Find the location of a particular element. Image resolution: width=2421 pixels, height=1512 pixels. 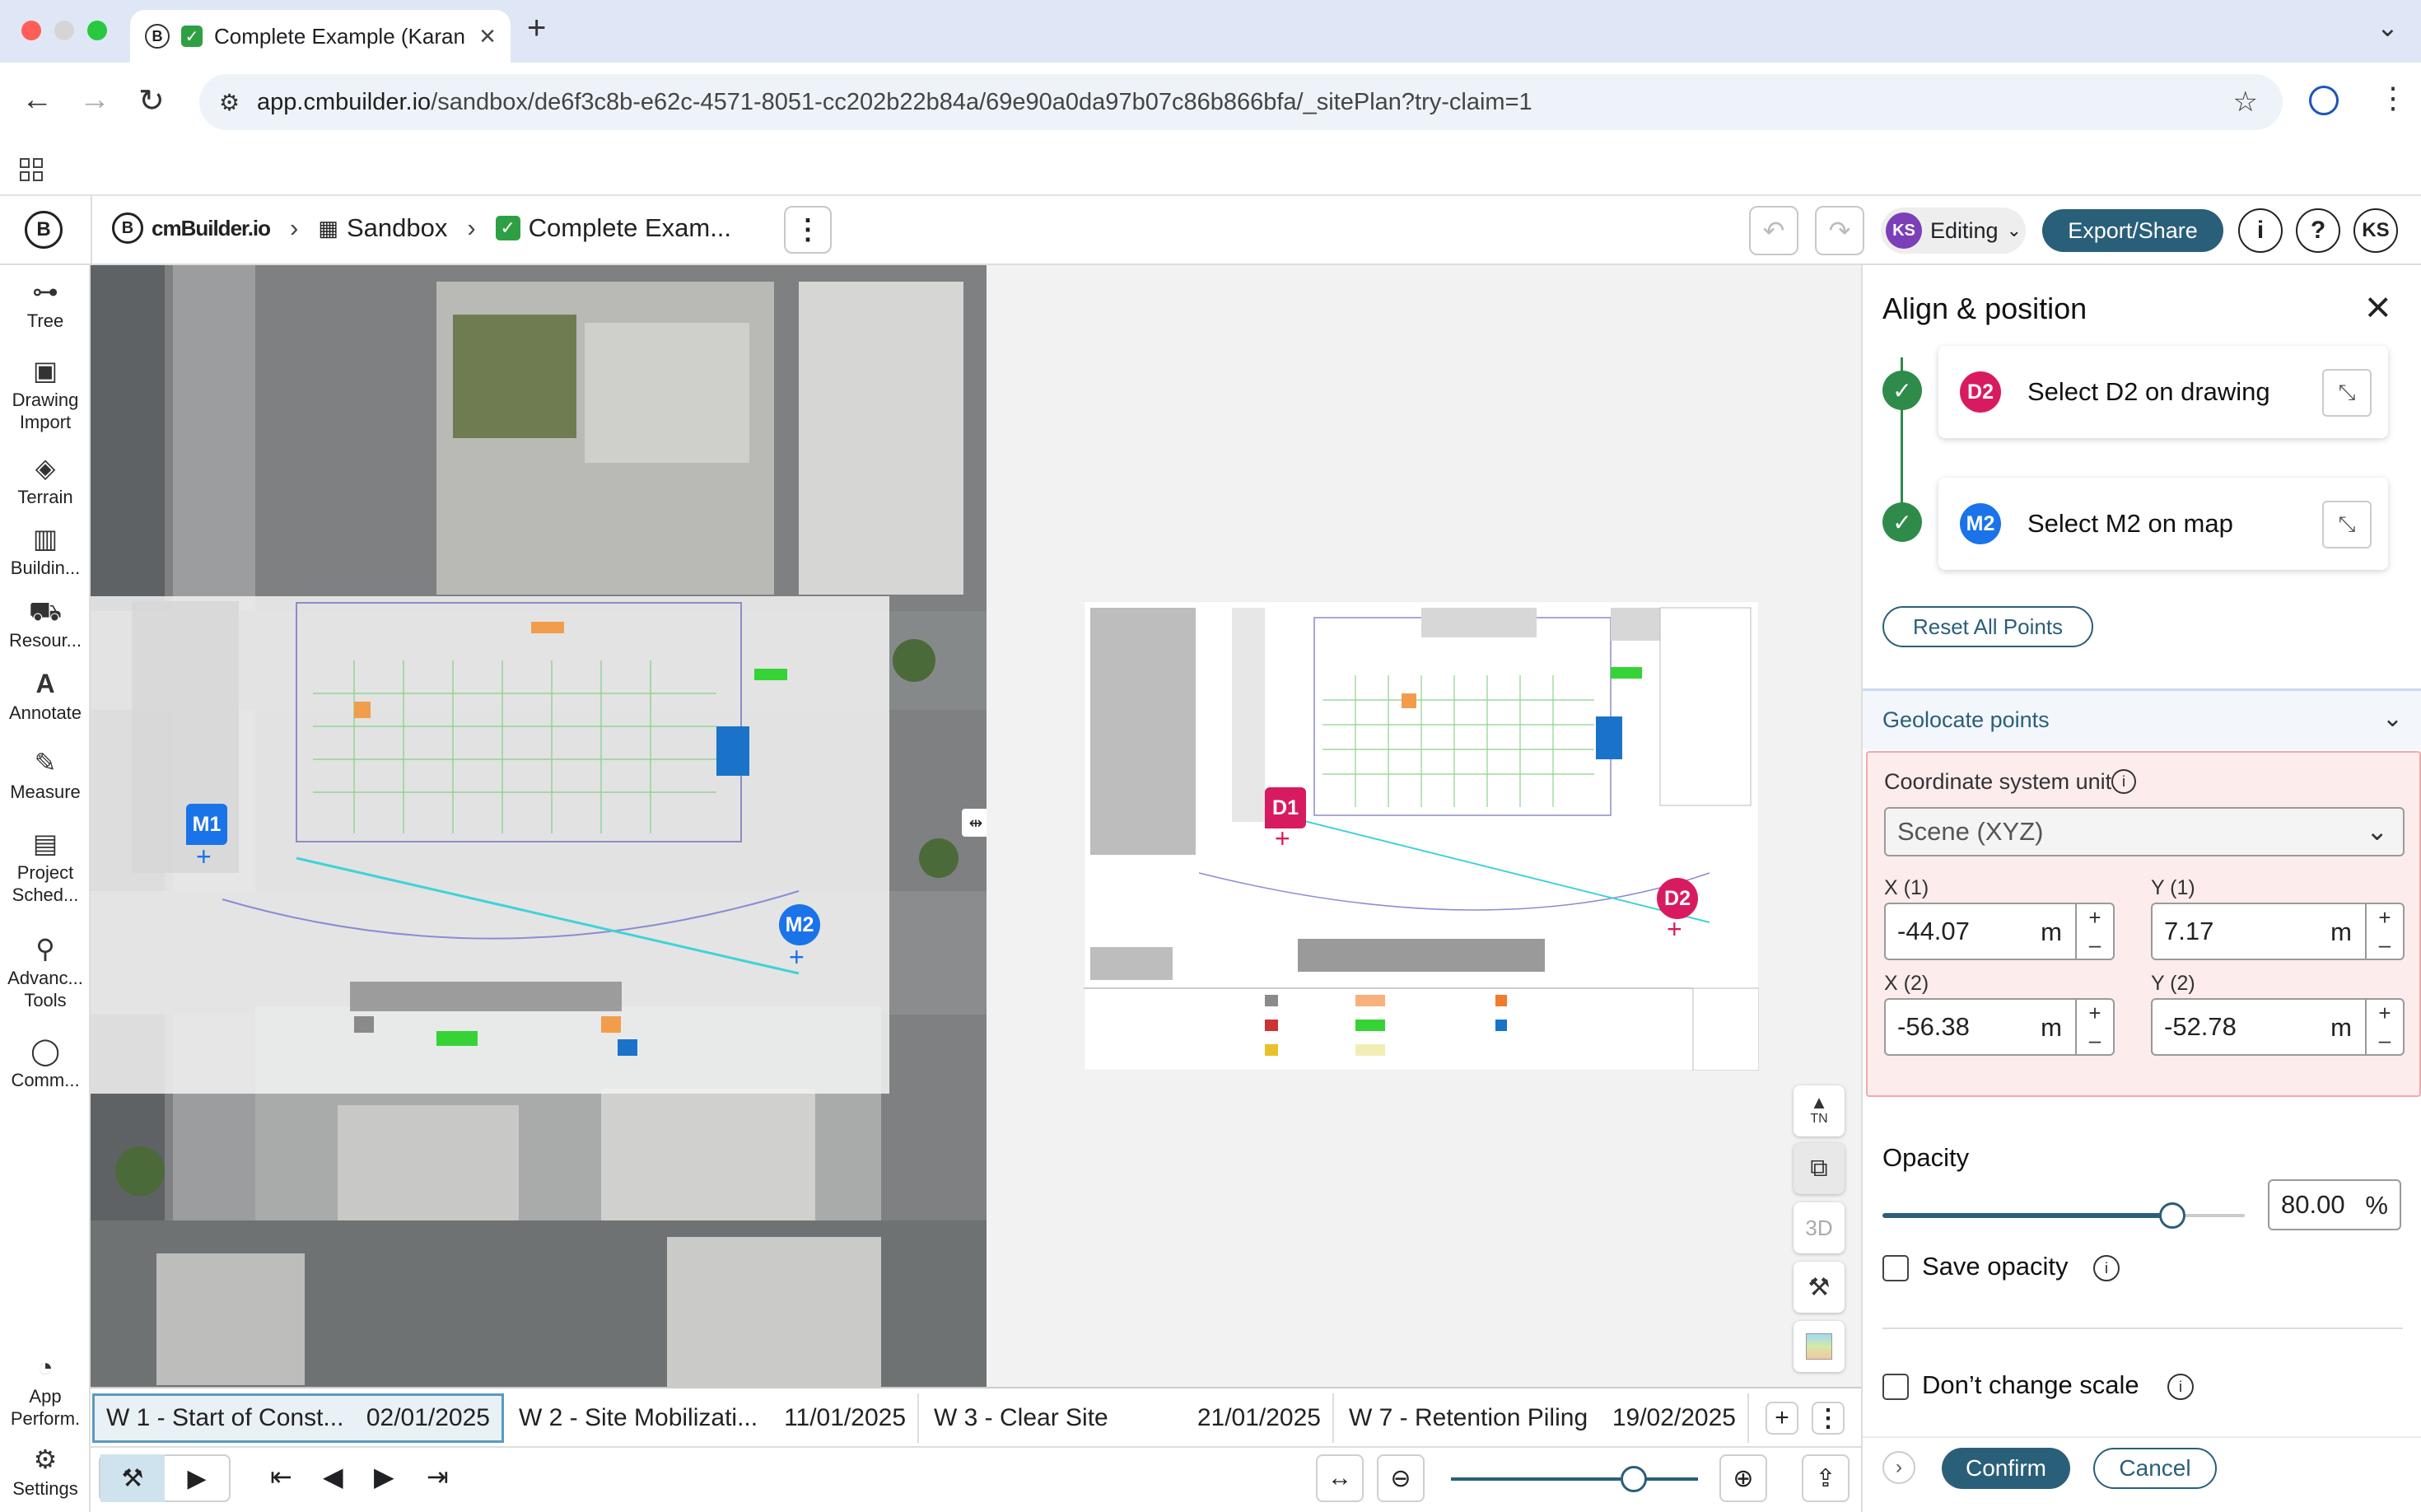

export-frame-button: ⇪ is located at coordinates (1826, 1478).